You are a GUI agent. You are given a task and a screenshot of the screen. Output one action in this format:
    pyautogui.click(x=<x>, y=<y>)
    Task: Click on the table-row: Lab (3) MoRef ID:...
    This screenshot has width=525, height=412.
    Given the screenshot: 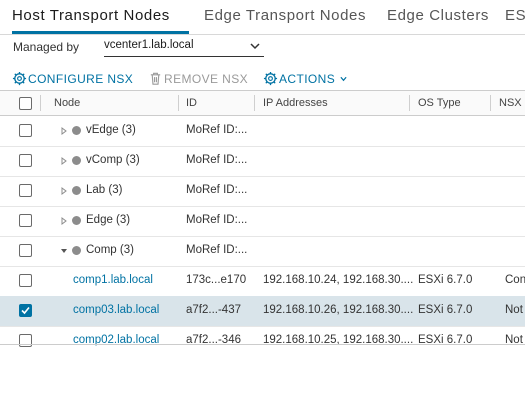 What is the action you would take?
    pyautogui.click(x=262, y=191)
    